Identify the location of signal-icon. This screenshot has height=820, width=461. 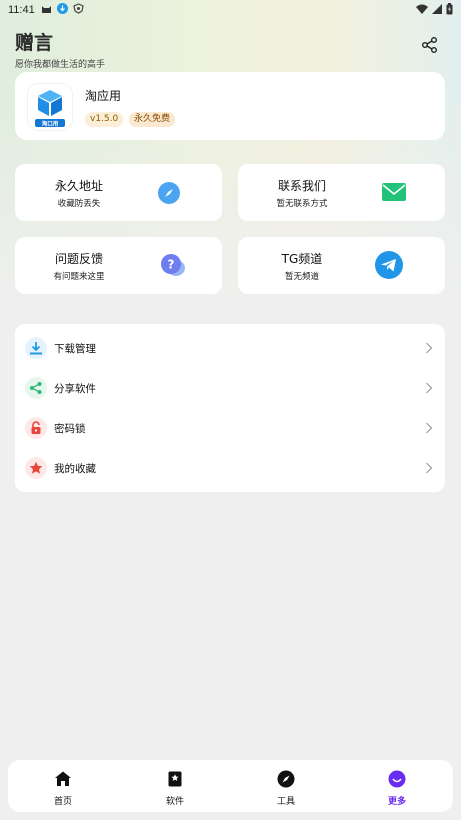
(437, 10).